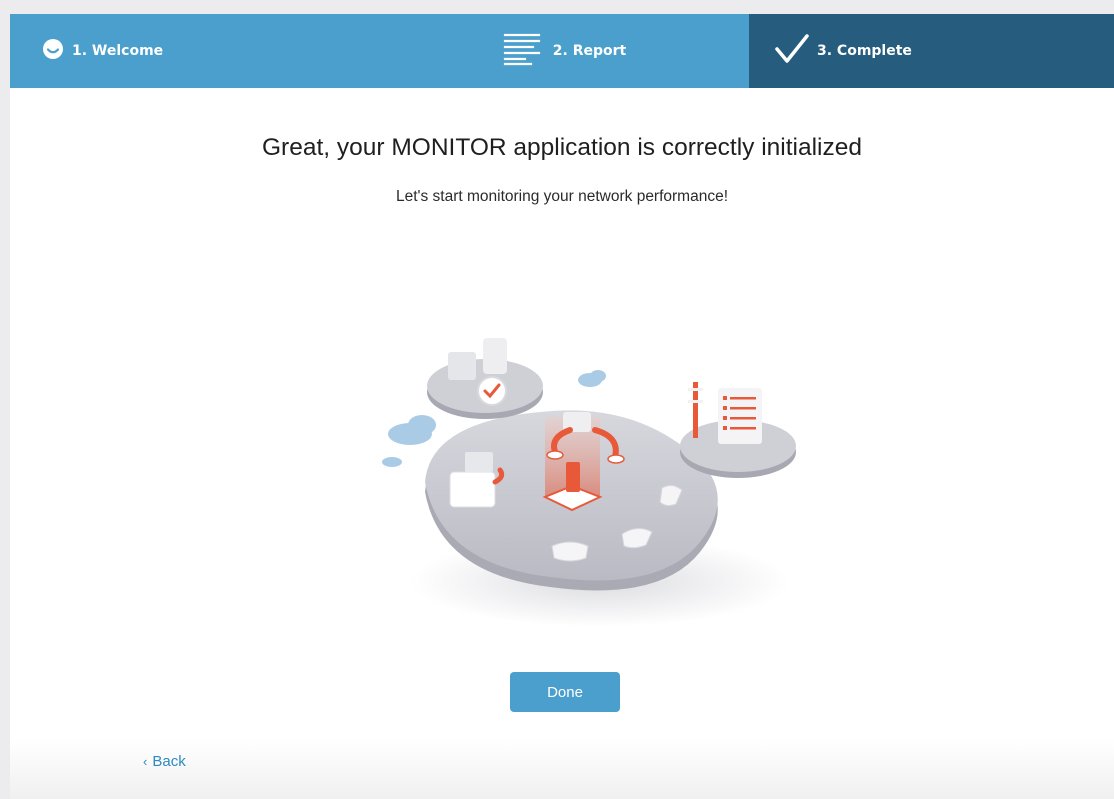 This screenshot has width=1114, height=799. What do you see at coordinates (53, 51) in the screenshot?
I see `smile-icon` at bounding box center [53, 51].